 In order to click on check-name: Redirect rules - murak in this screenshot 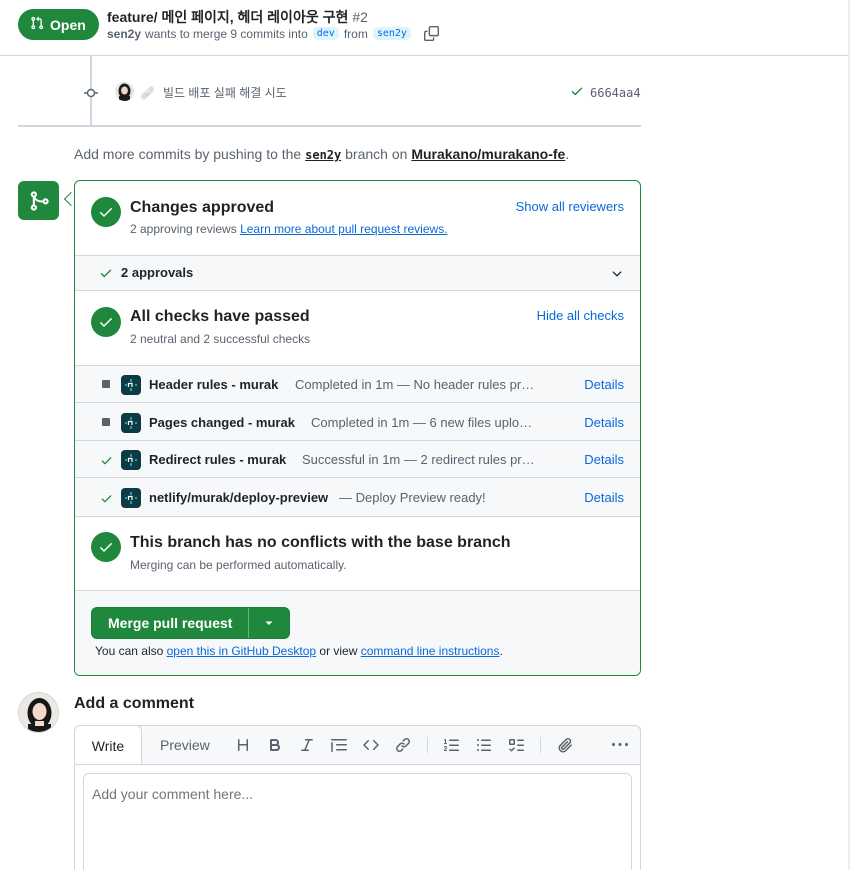, I will do `click(218, 459)`.